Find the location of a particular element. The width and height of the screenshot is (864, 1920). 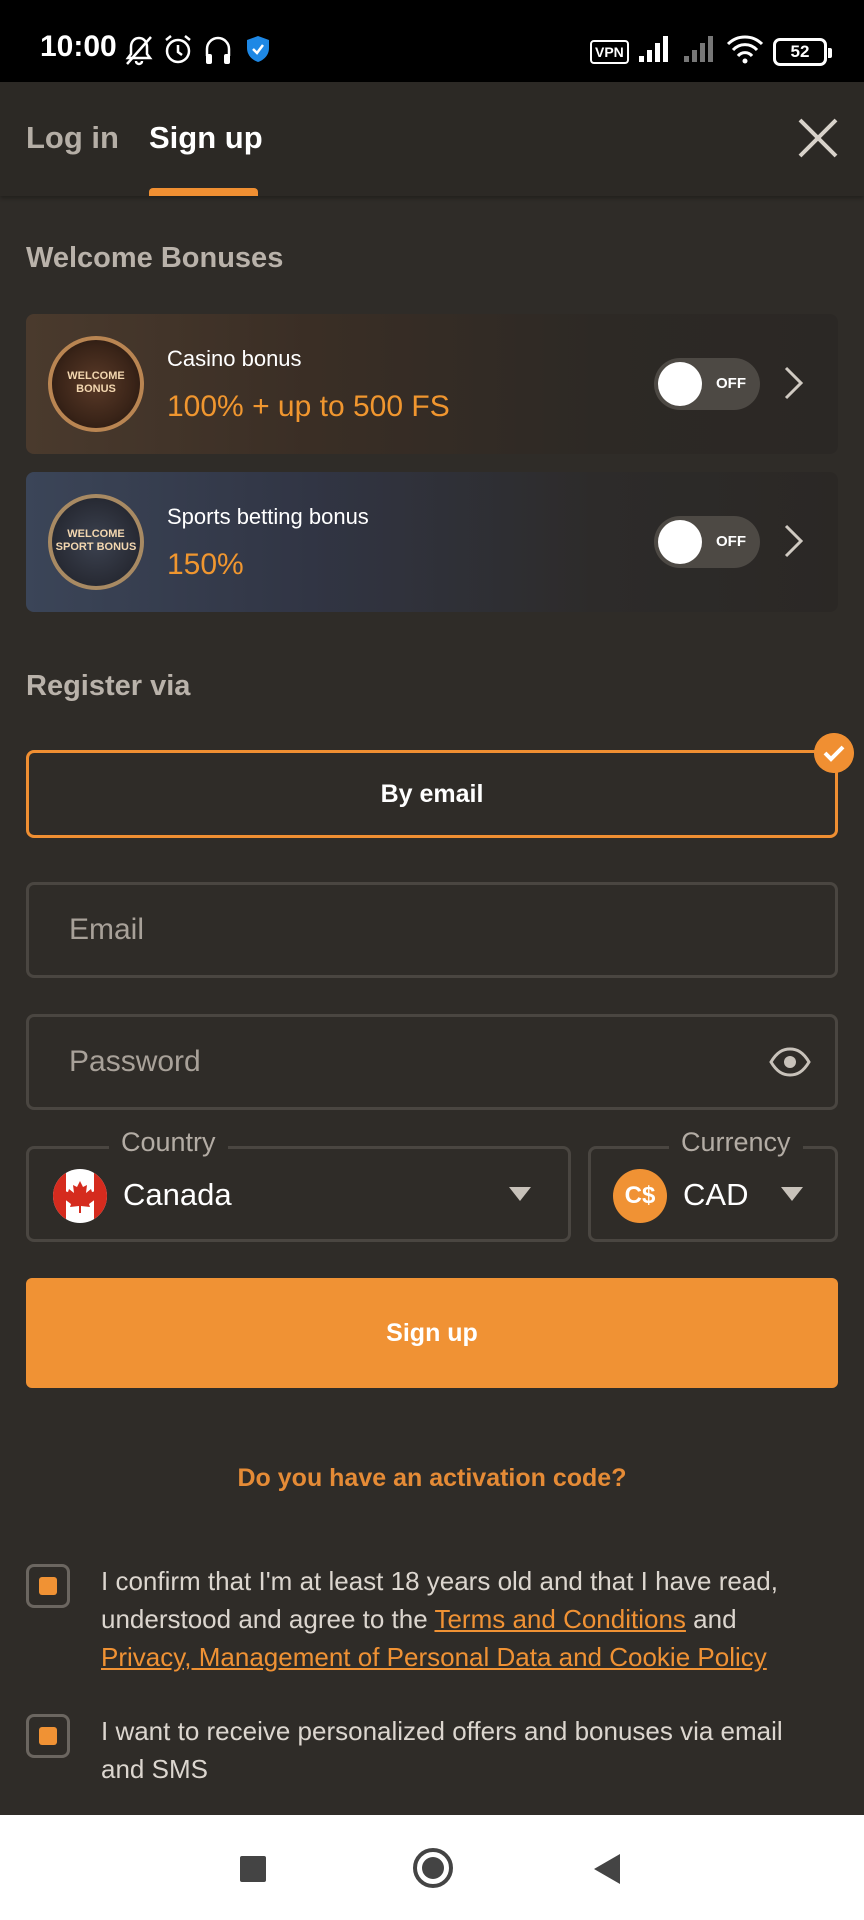

close-icon is located at coordinates (818, 138).